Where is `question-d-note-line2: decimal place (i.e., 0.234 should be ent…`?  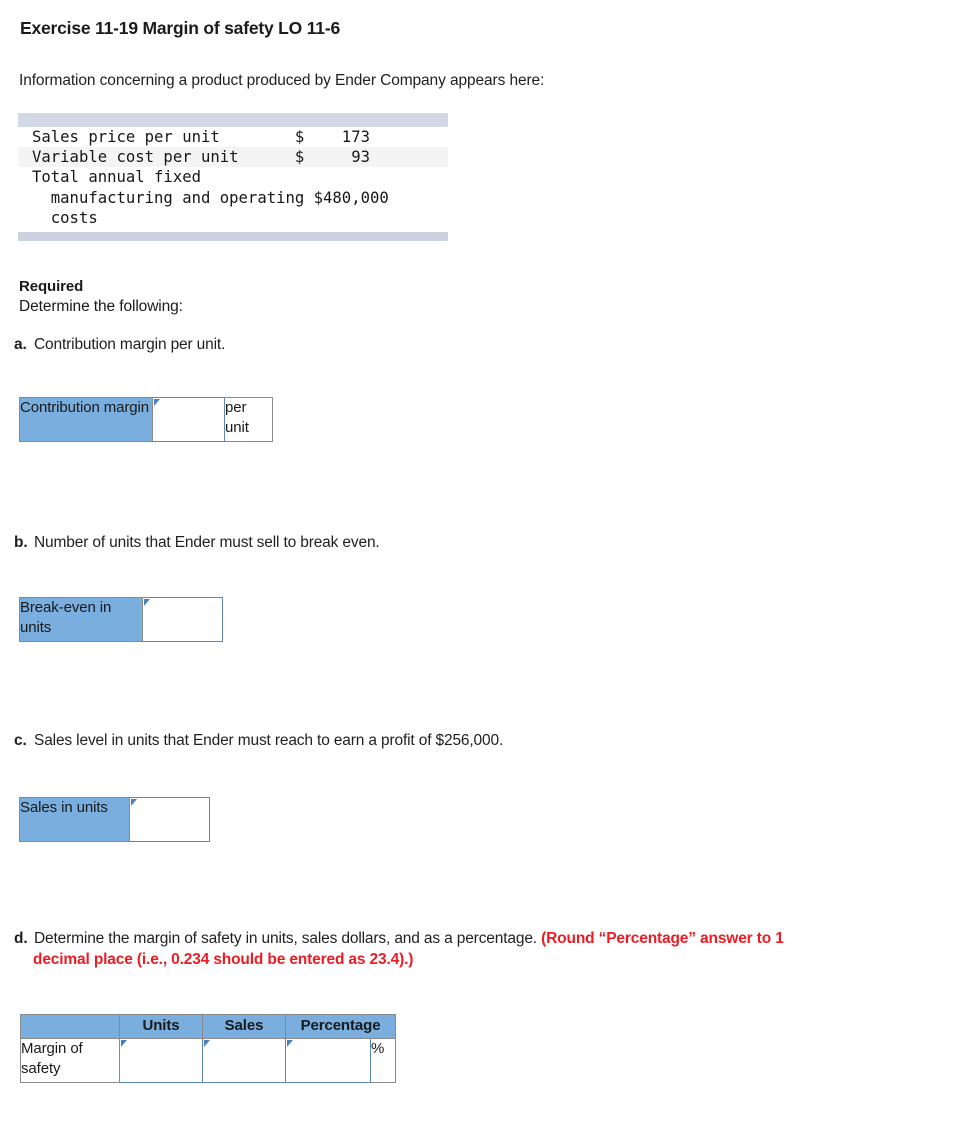
question-d-note-line2: decimal place (i.e., 0.234 should be ent… is located at coordinates (223, 959).